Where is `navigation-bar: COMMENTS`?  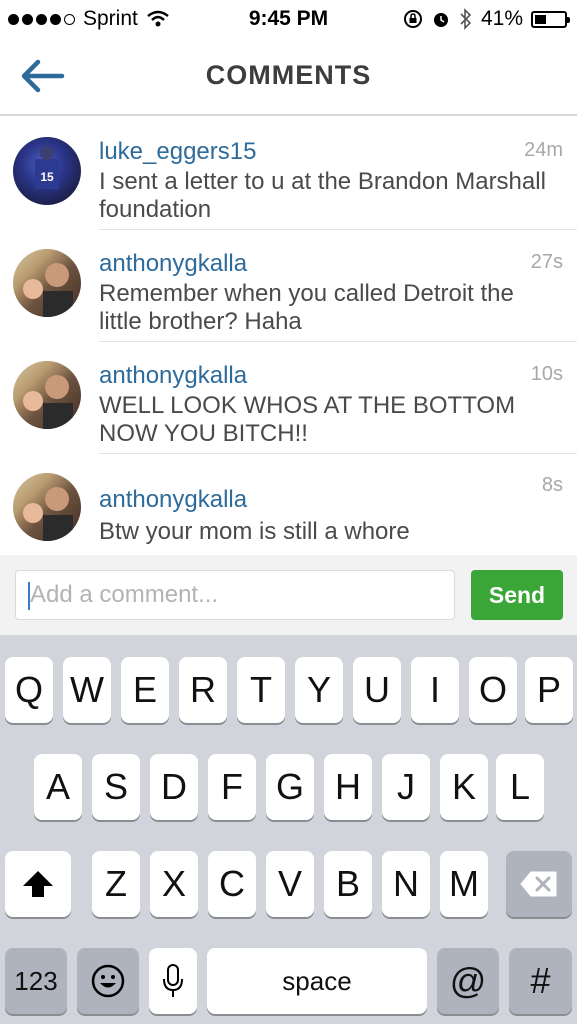
navigation-bar: COMMENTS is located at coordinates (288, 77).